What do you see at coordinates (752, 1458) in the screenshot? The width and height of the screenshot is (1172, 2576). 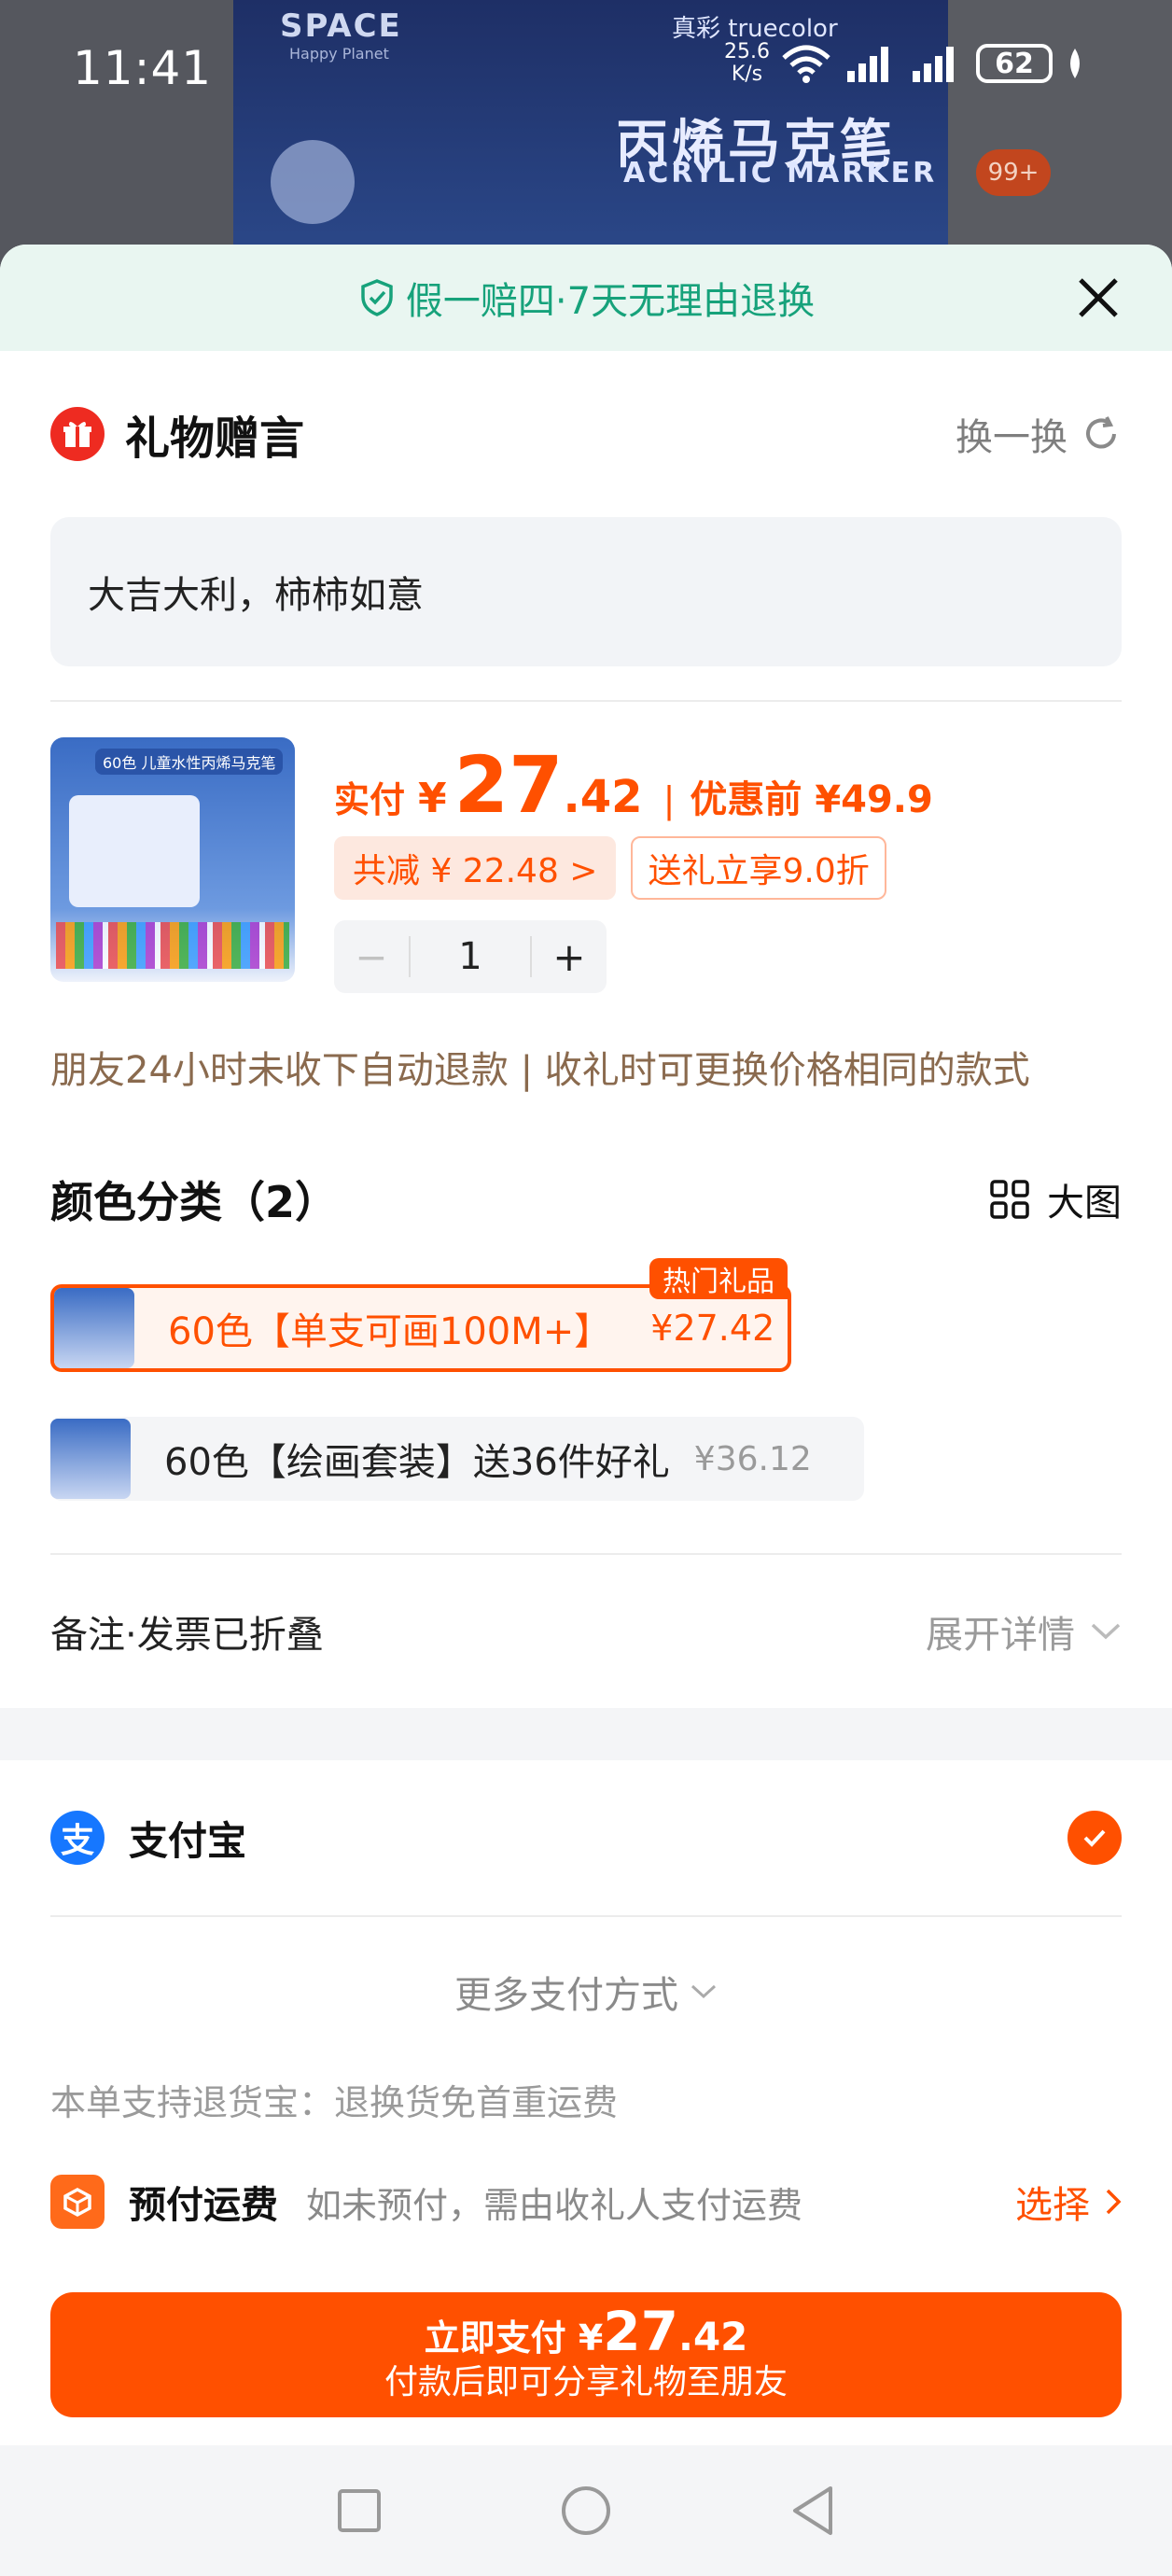 I see `option-price: ¥36.12` at bounding box center [752, 1458].